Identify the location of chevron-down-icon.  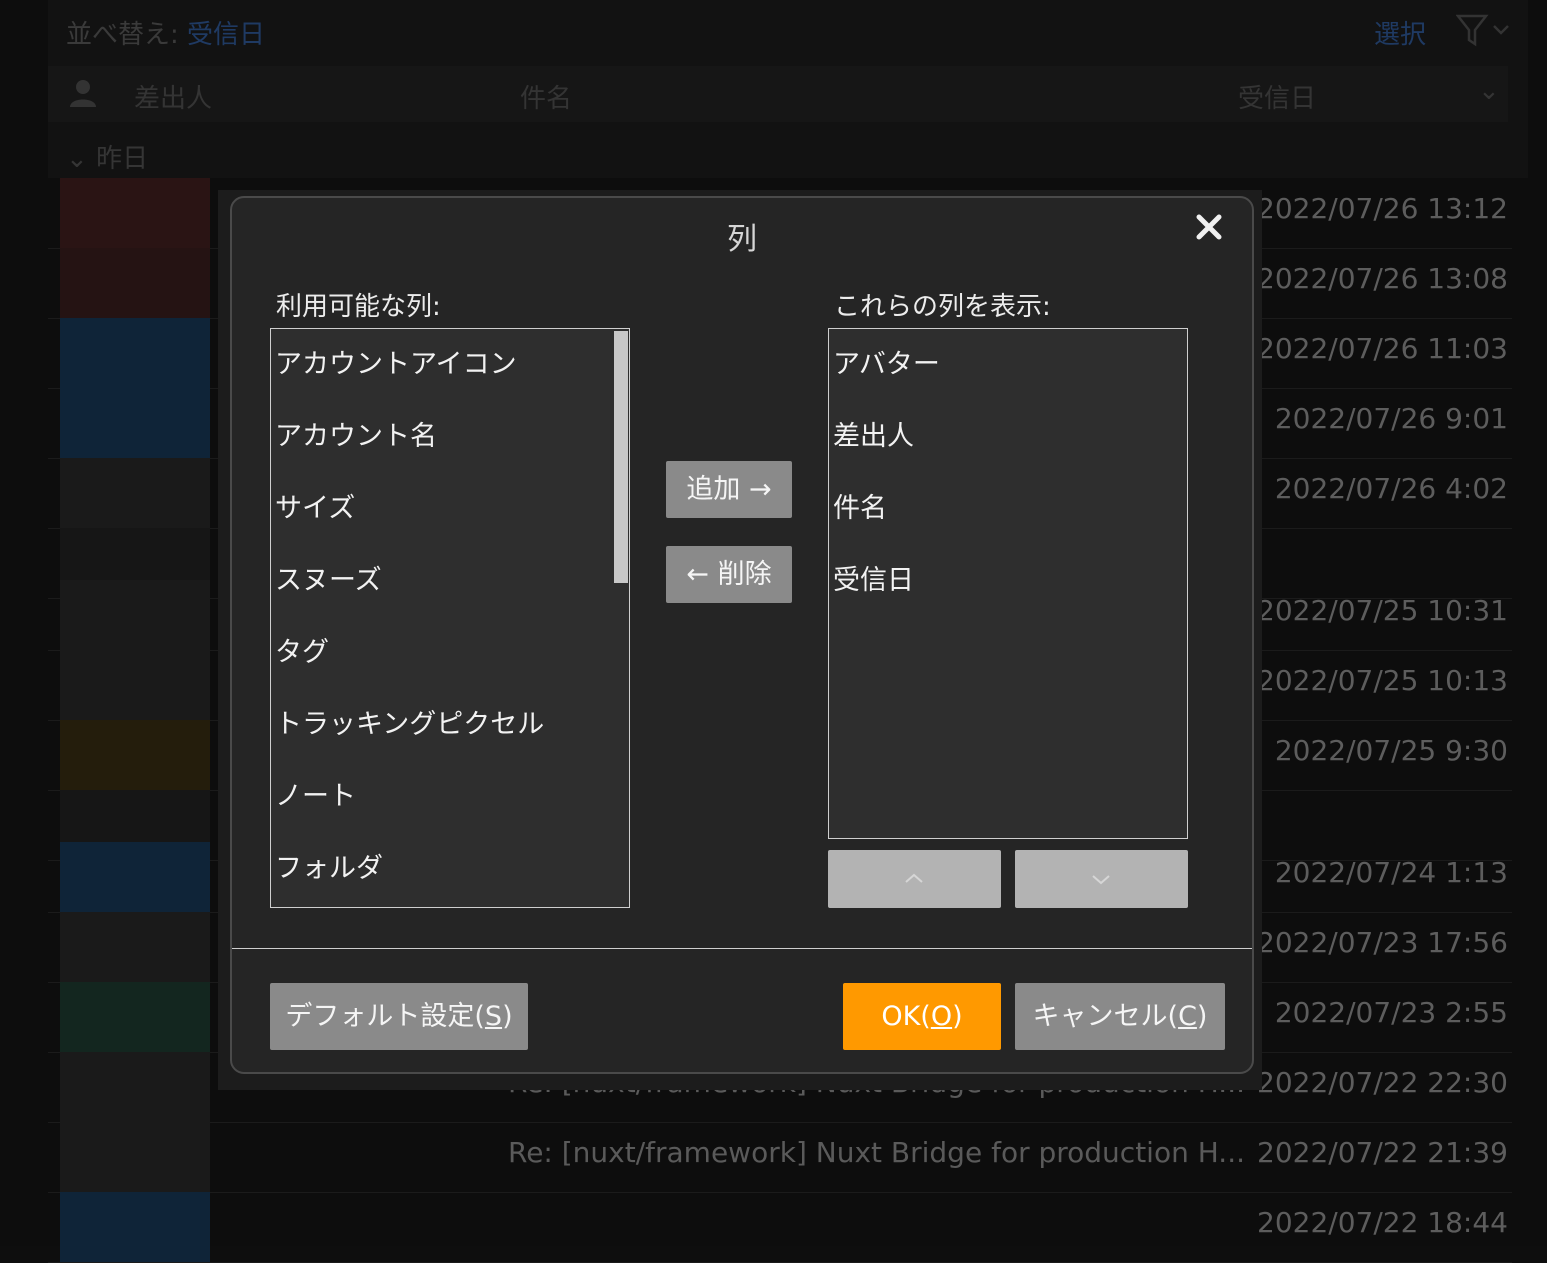
(1101, 880).